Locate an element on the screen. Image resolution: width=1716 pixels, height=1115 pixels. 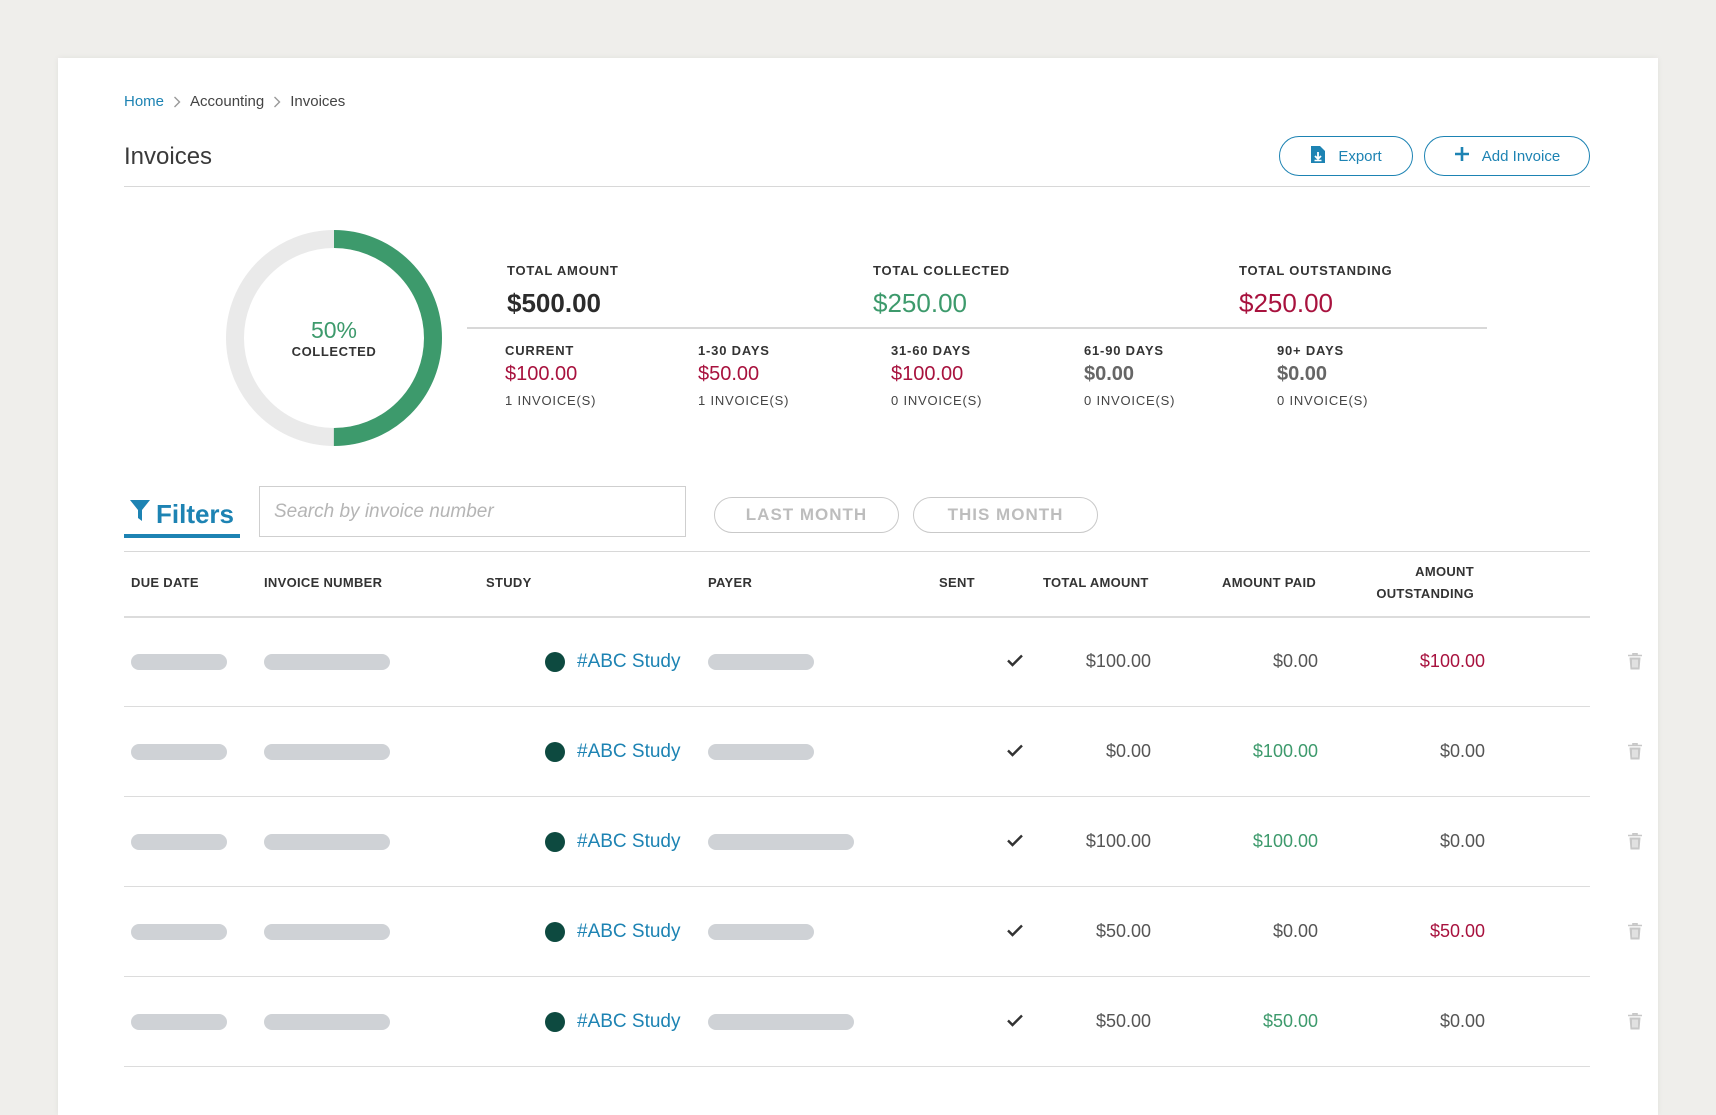
export-button: Export is located at coordinates (1346, 156).